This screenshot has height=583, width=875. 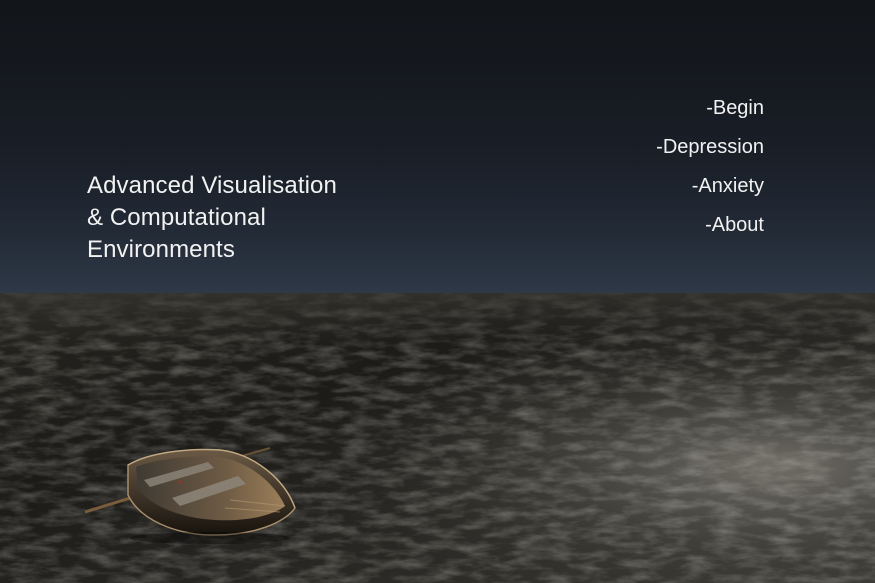 What do you see at coordinates (161, 249) in the screenshot?
I see `title-line-3: Environments` at bounding box center [161, 249].